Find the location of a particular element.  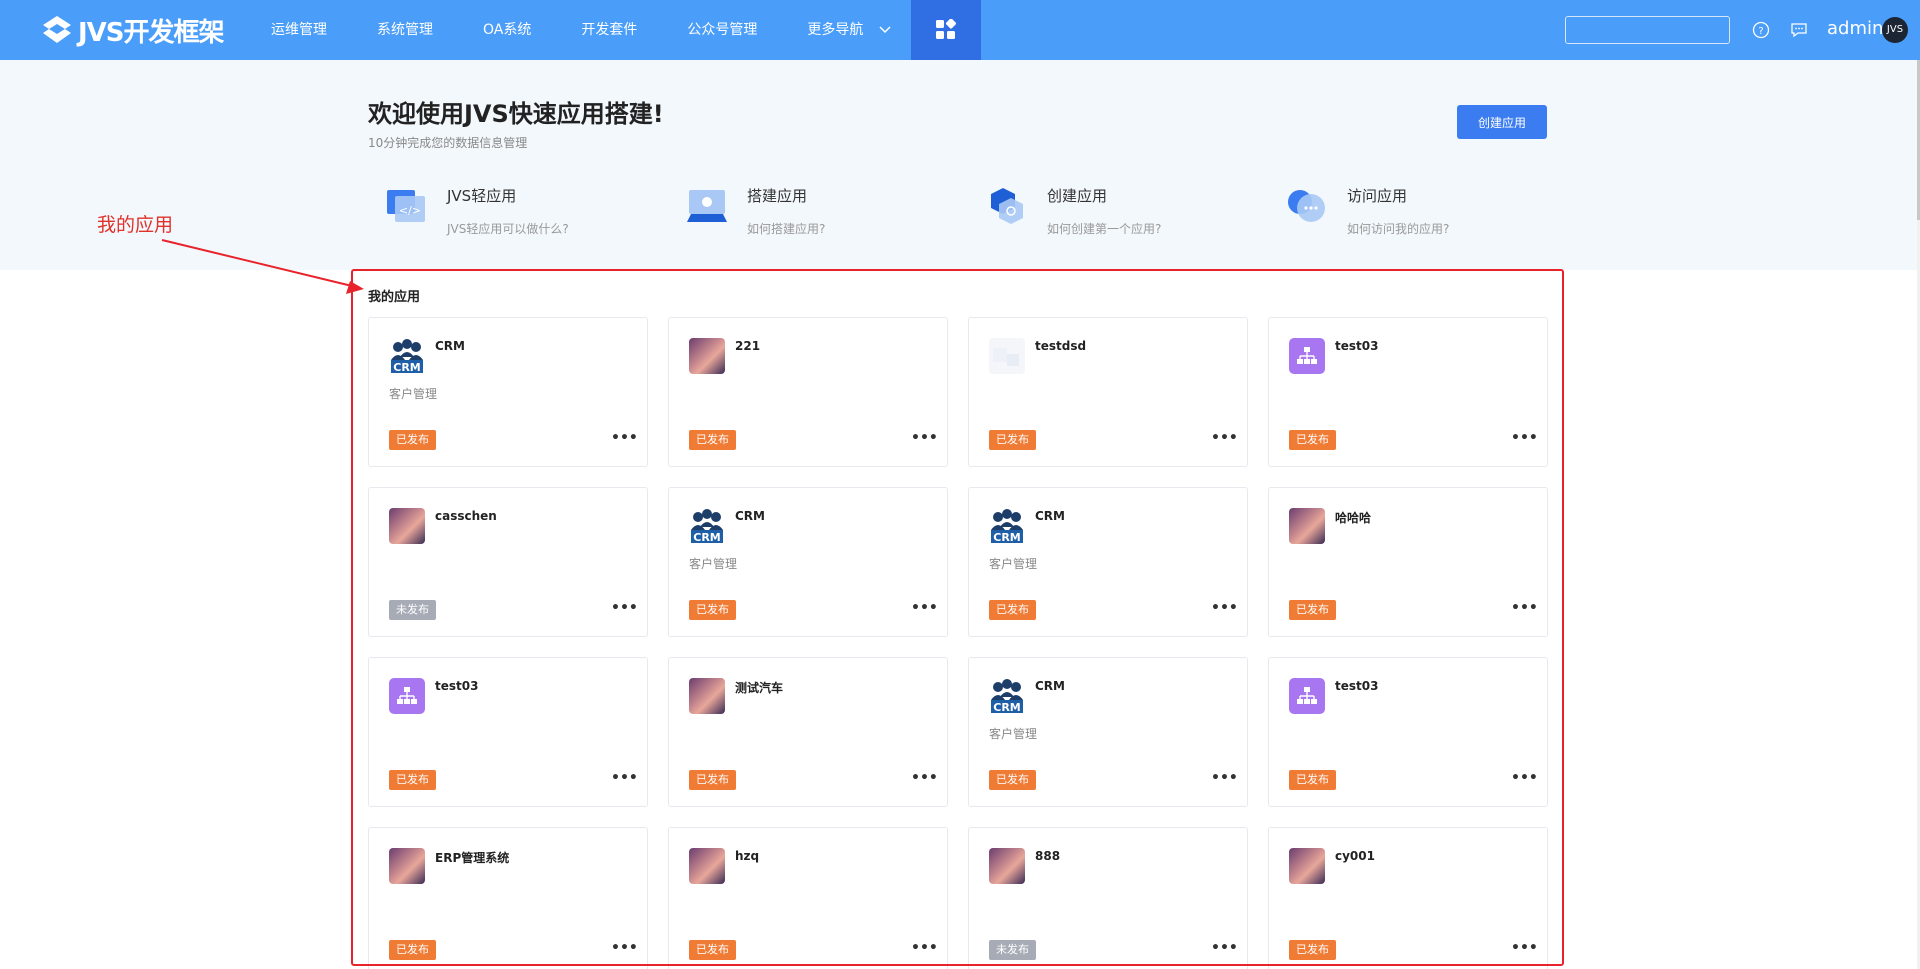

app-card: 哈哈哈 已发布 ••• is located at coordinates (1408, 562).